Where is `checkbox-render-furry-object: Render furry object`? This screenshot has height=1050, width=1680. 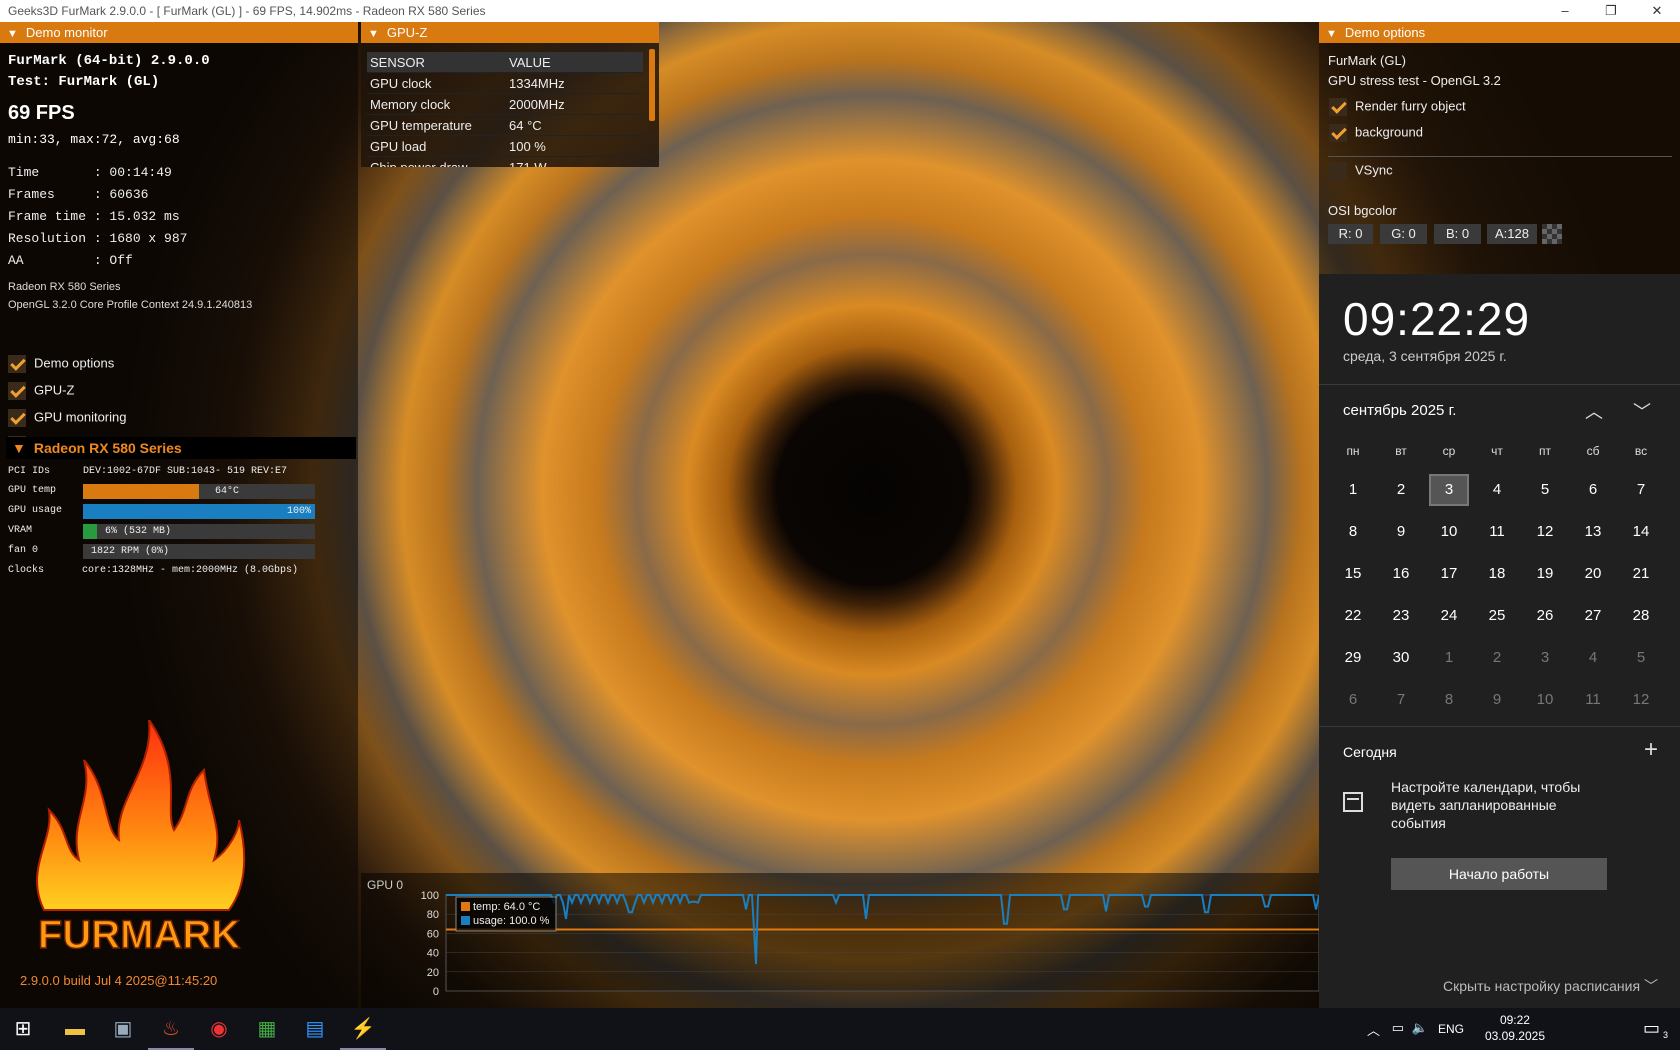 checkbox-render-furry-object: Render furry object is located at coordinates (1397, 108).